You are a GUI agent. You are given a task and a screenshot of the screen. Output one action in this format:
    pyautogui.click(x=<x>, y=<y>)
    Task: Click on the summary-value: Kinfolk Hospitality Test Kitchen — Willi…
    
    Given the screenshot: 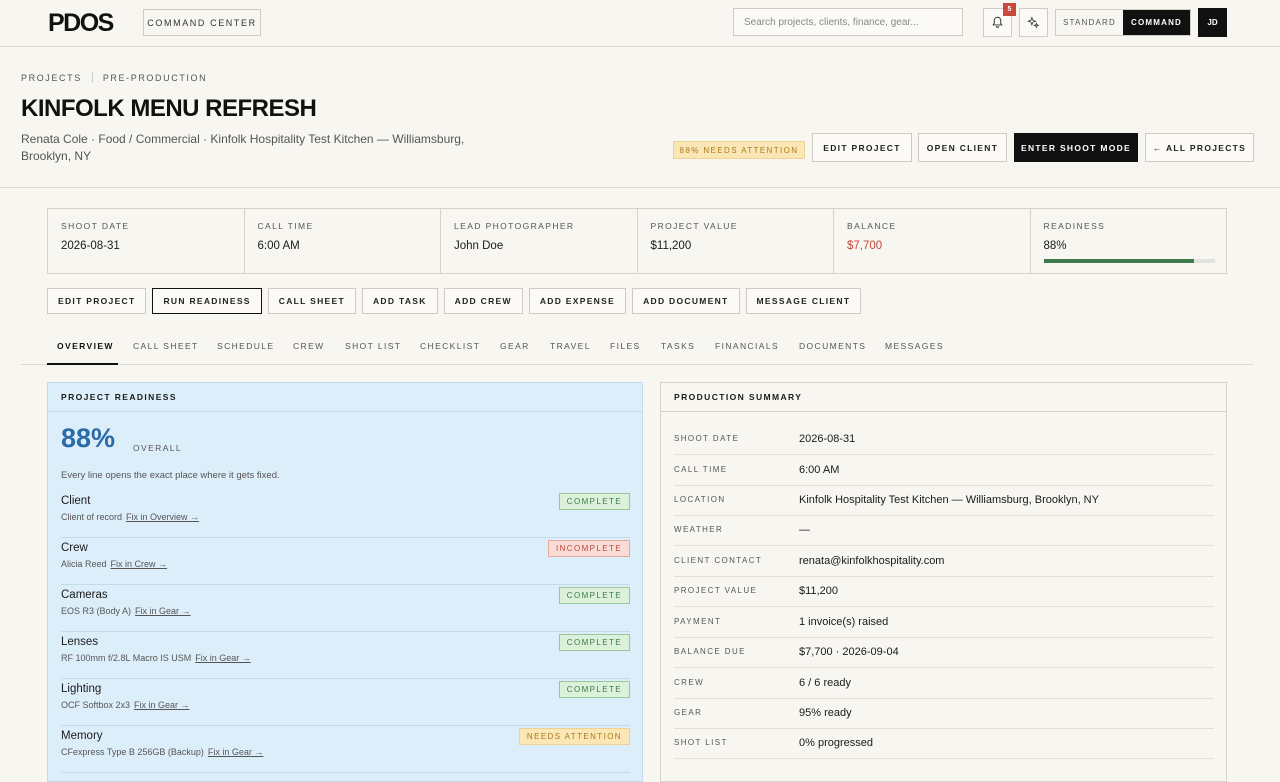 What is the action you would take?
    pyautogui.click(x=949, y=500)
    